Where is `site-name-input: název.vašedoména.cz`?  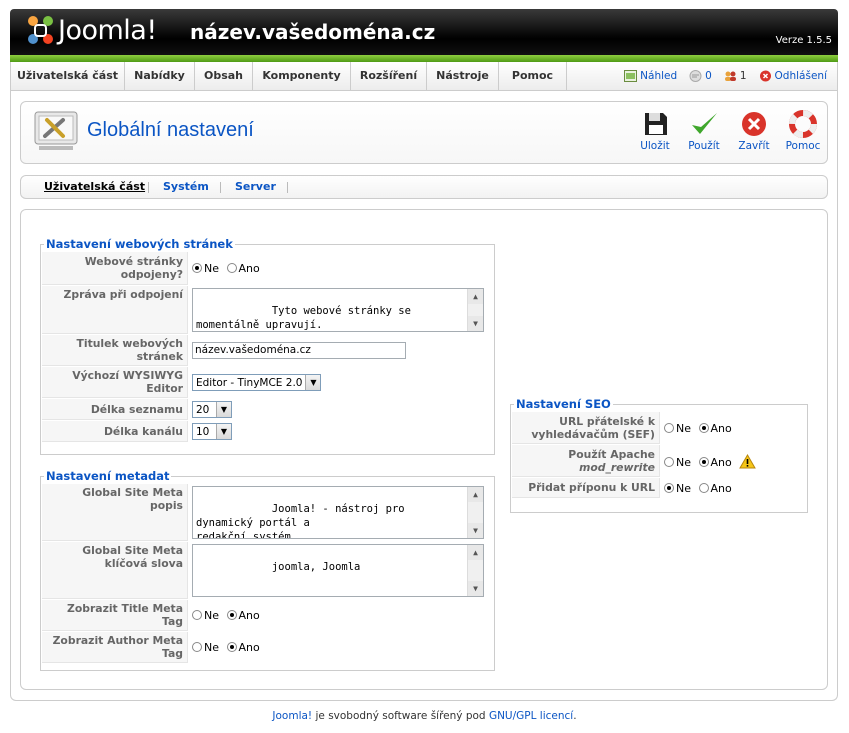
site-name-input: název.vašedoména.cz is located at coordinates (299, 350).